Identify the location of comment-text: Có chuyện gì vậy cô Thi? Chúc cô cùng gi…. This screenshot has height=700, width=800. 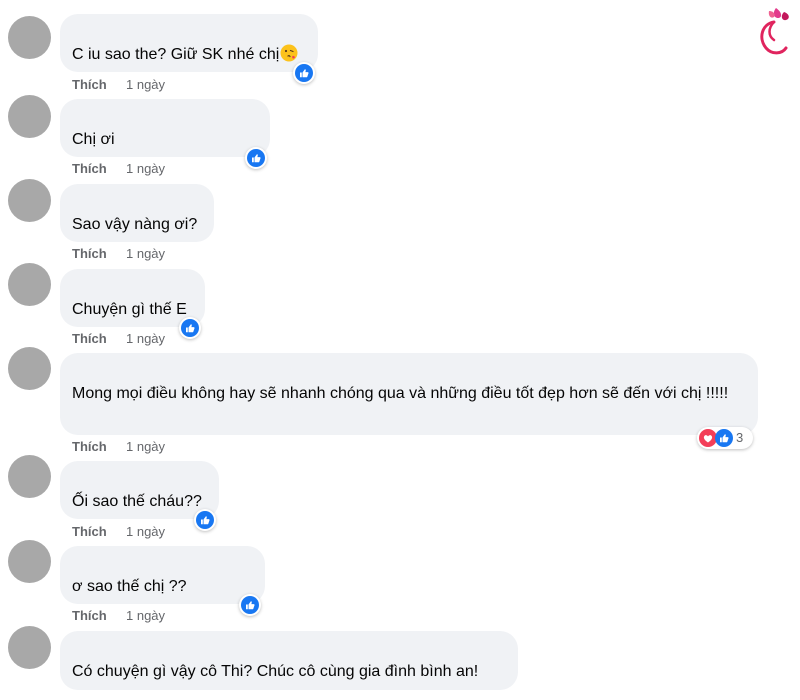
(275, 671).